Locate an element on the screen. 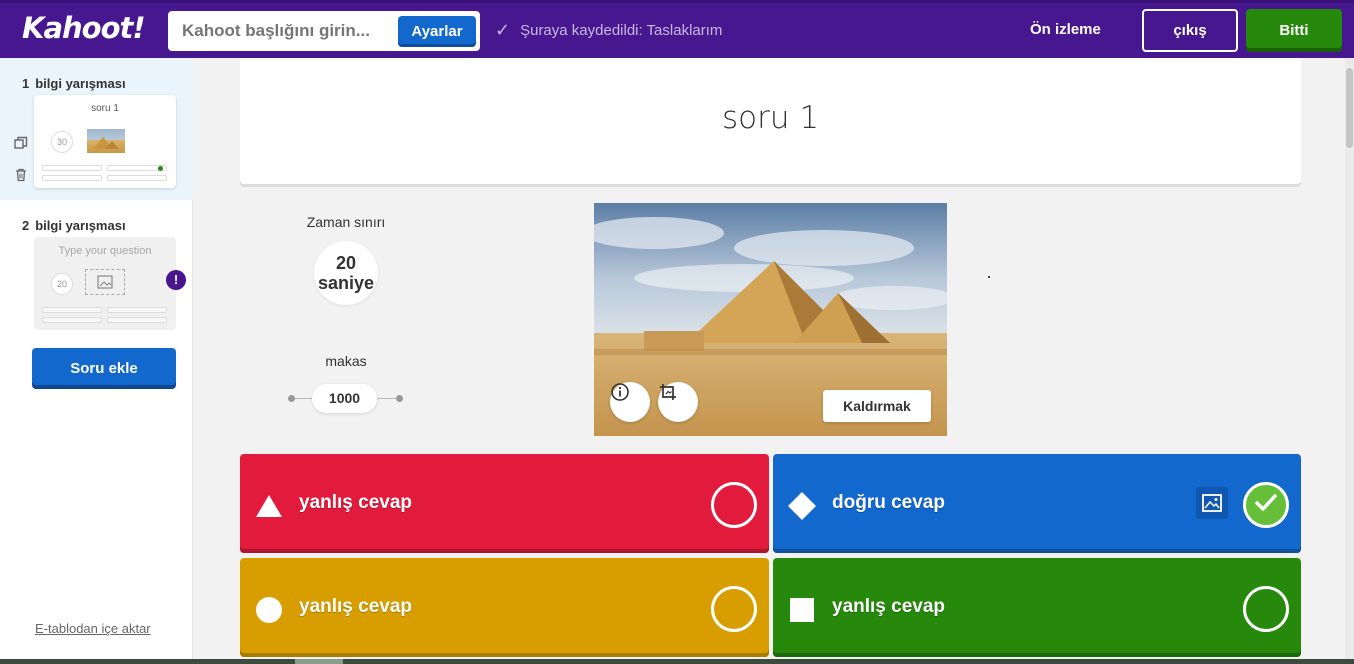 The image size is (1354, 664). slide-item-2: 2 bilgi yarışması Type your question 20 is located at coordinates (96, 271).